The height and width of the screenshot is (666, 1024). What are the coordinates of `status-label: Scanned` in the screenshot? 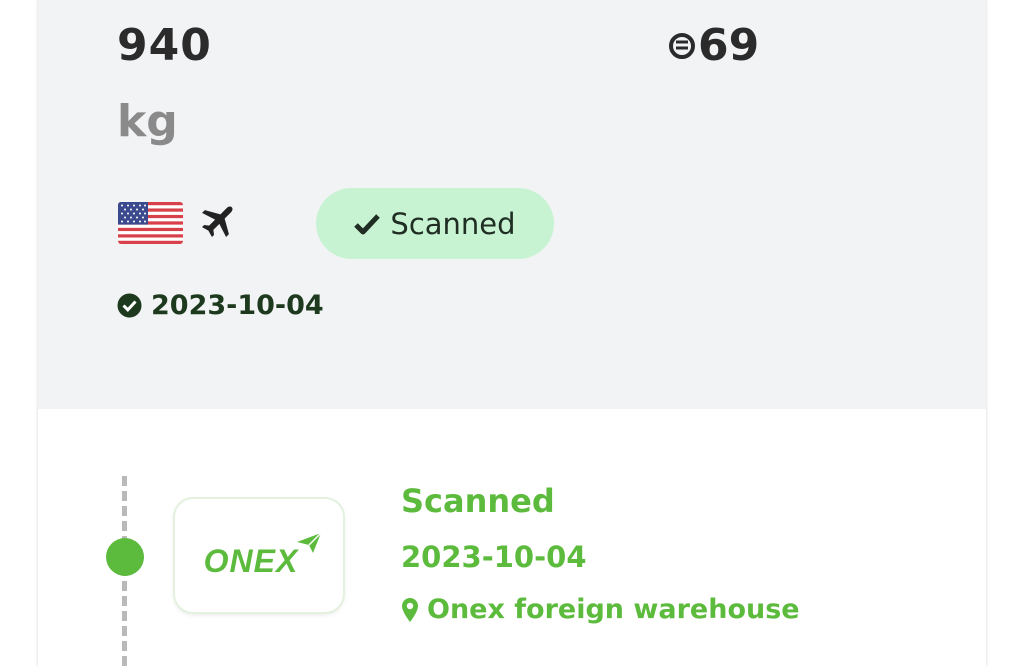 It's located at (453, 223).